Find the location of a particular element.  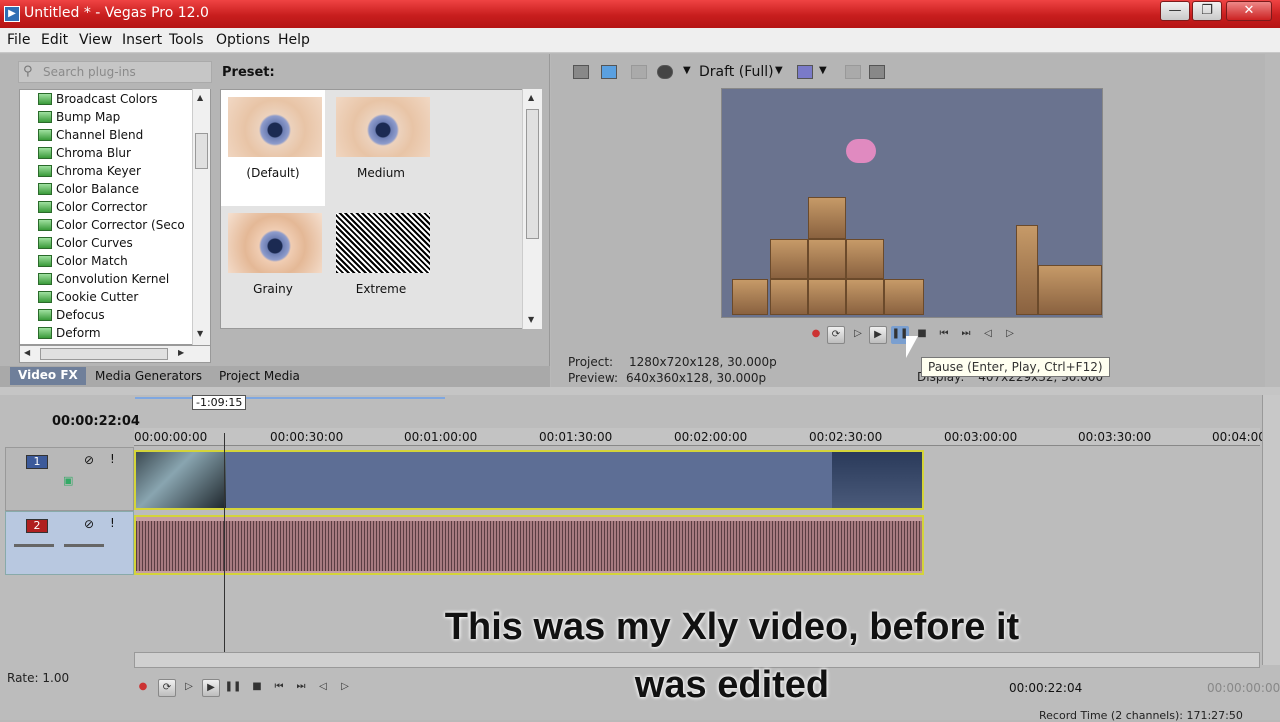

copy-snapshot-icon is located at coordinates (853, 72).